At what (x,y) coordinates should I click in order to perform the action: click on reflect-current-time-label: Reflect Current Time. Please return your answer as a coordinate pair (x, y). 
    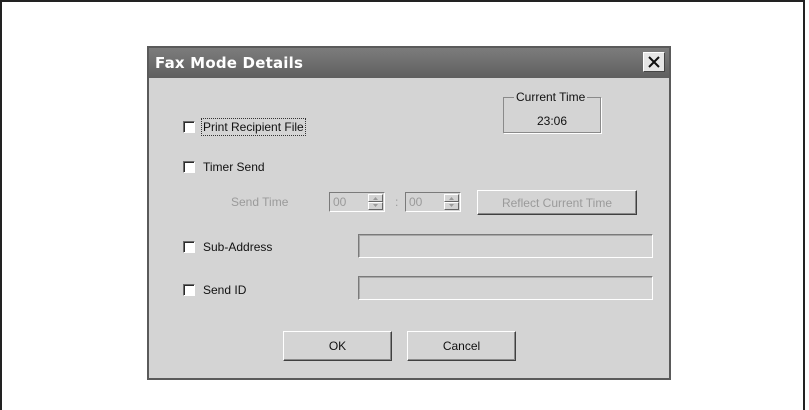
    Looking at the image, I should click on (557, 202).